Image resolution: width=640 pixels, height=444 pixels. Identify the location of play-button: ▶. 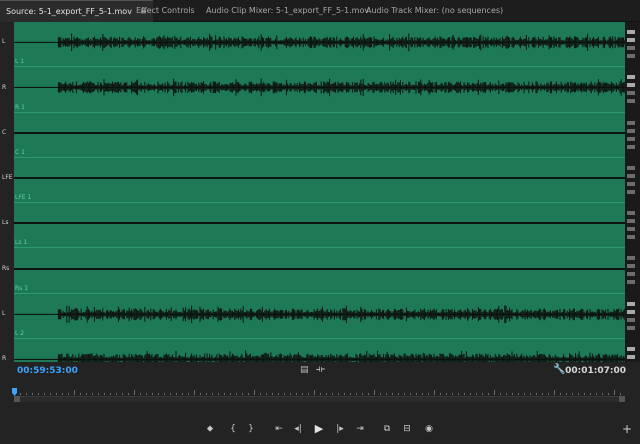
(319, 429).